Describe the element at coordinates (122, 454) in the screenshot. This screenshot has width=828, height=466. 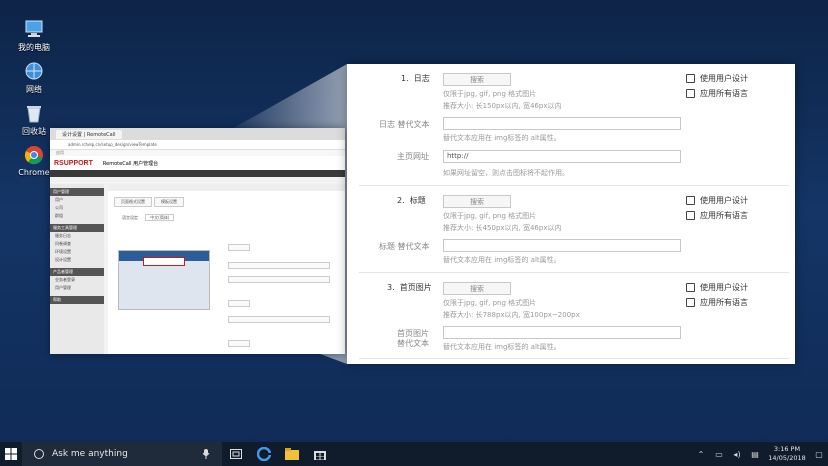
I see `cortana-search-box: Ask me anything` at that location.